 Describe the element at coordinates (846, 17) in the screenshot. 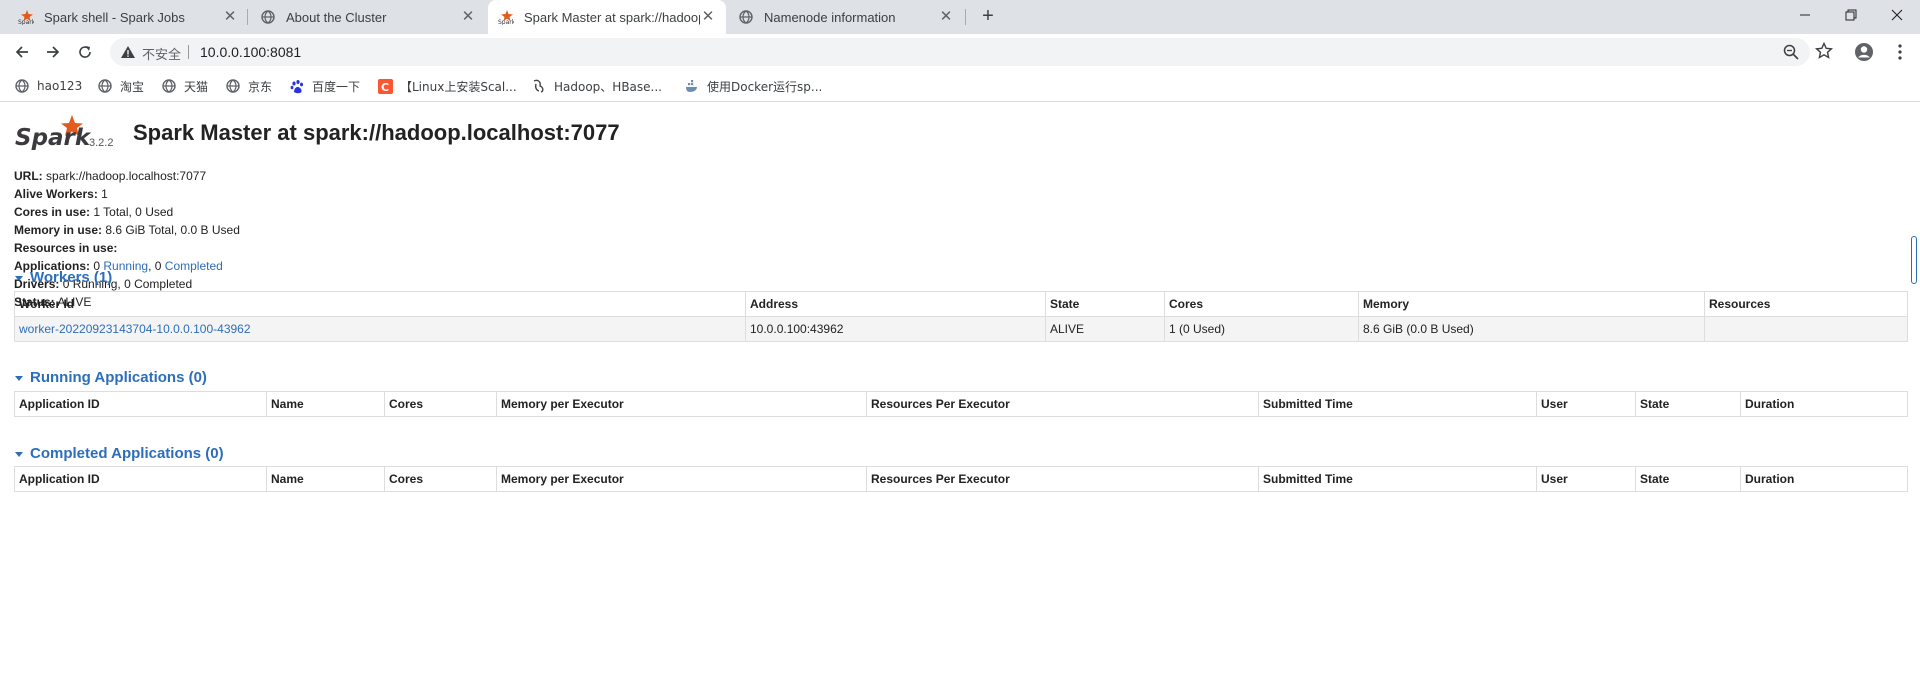

I see `tab-namenode-info: Namenode information ✕` at that location.